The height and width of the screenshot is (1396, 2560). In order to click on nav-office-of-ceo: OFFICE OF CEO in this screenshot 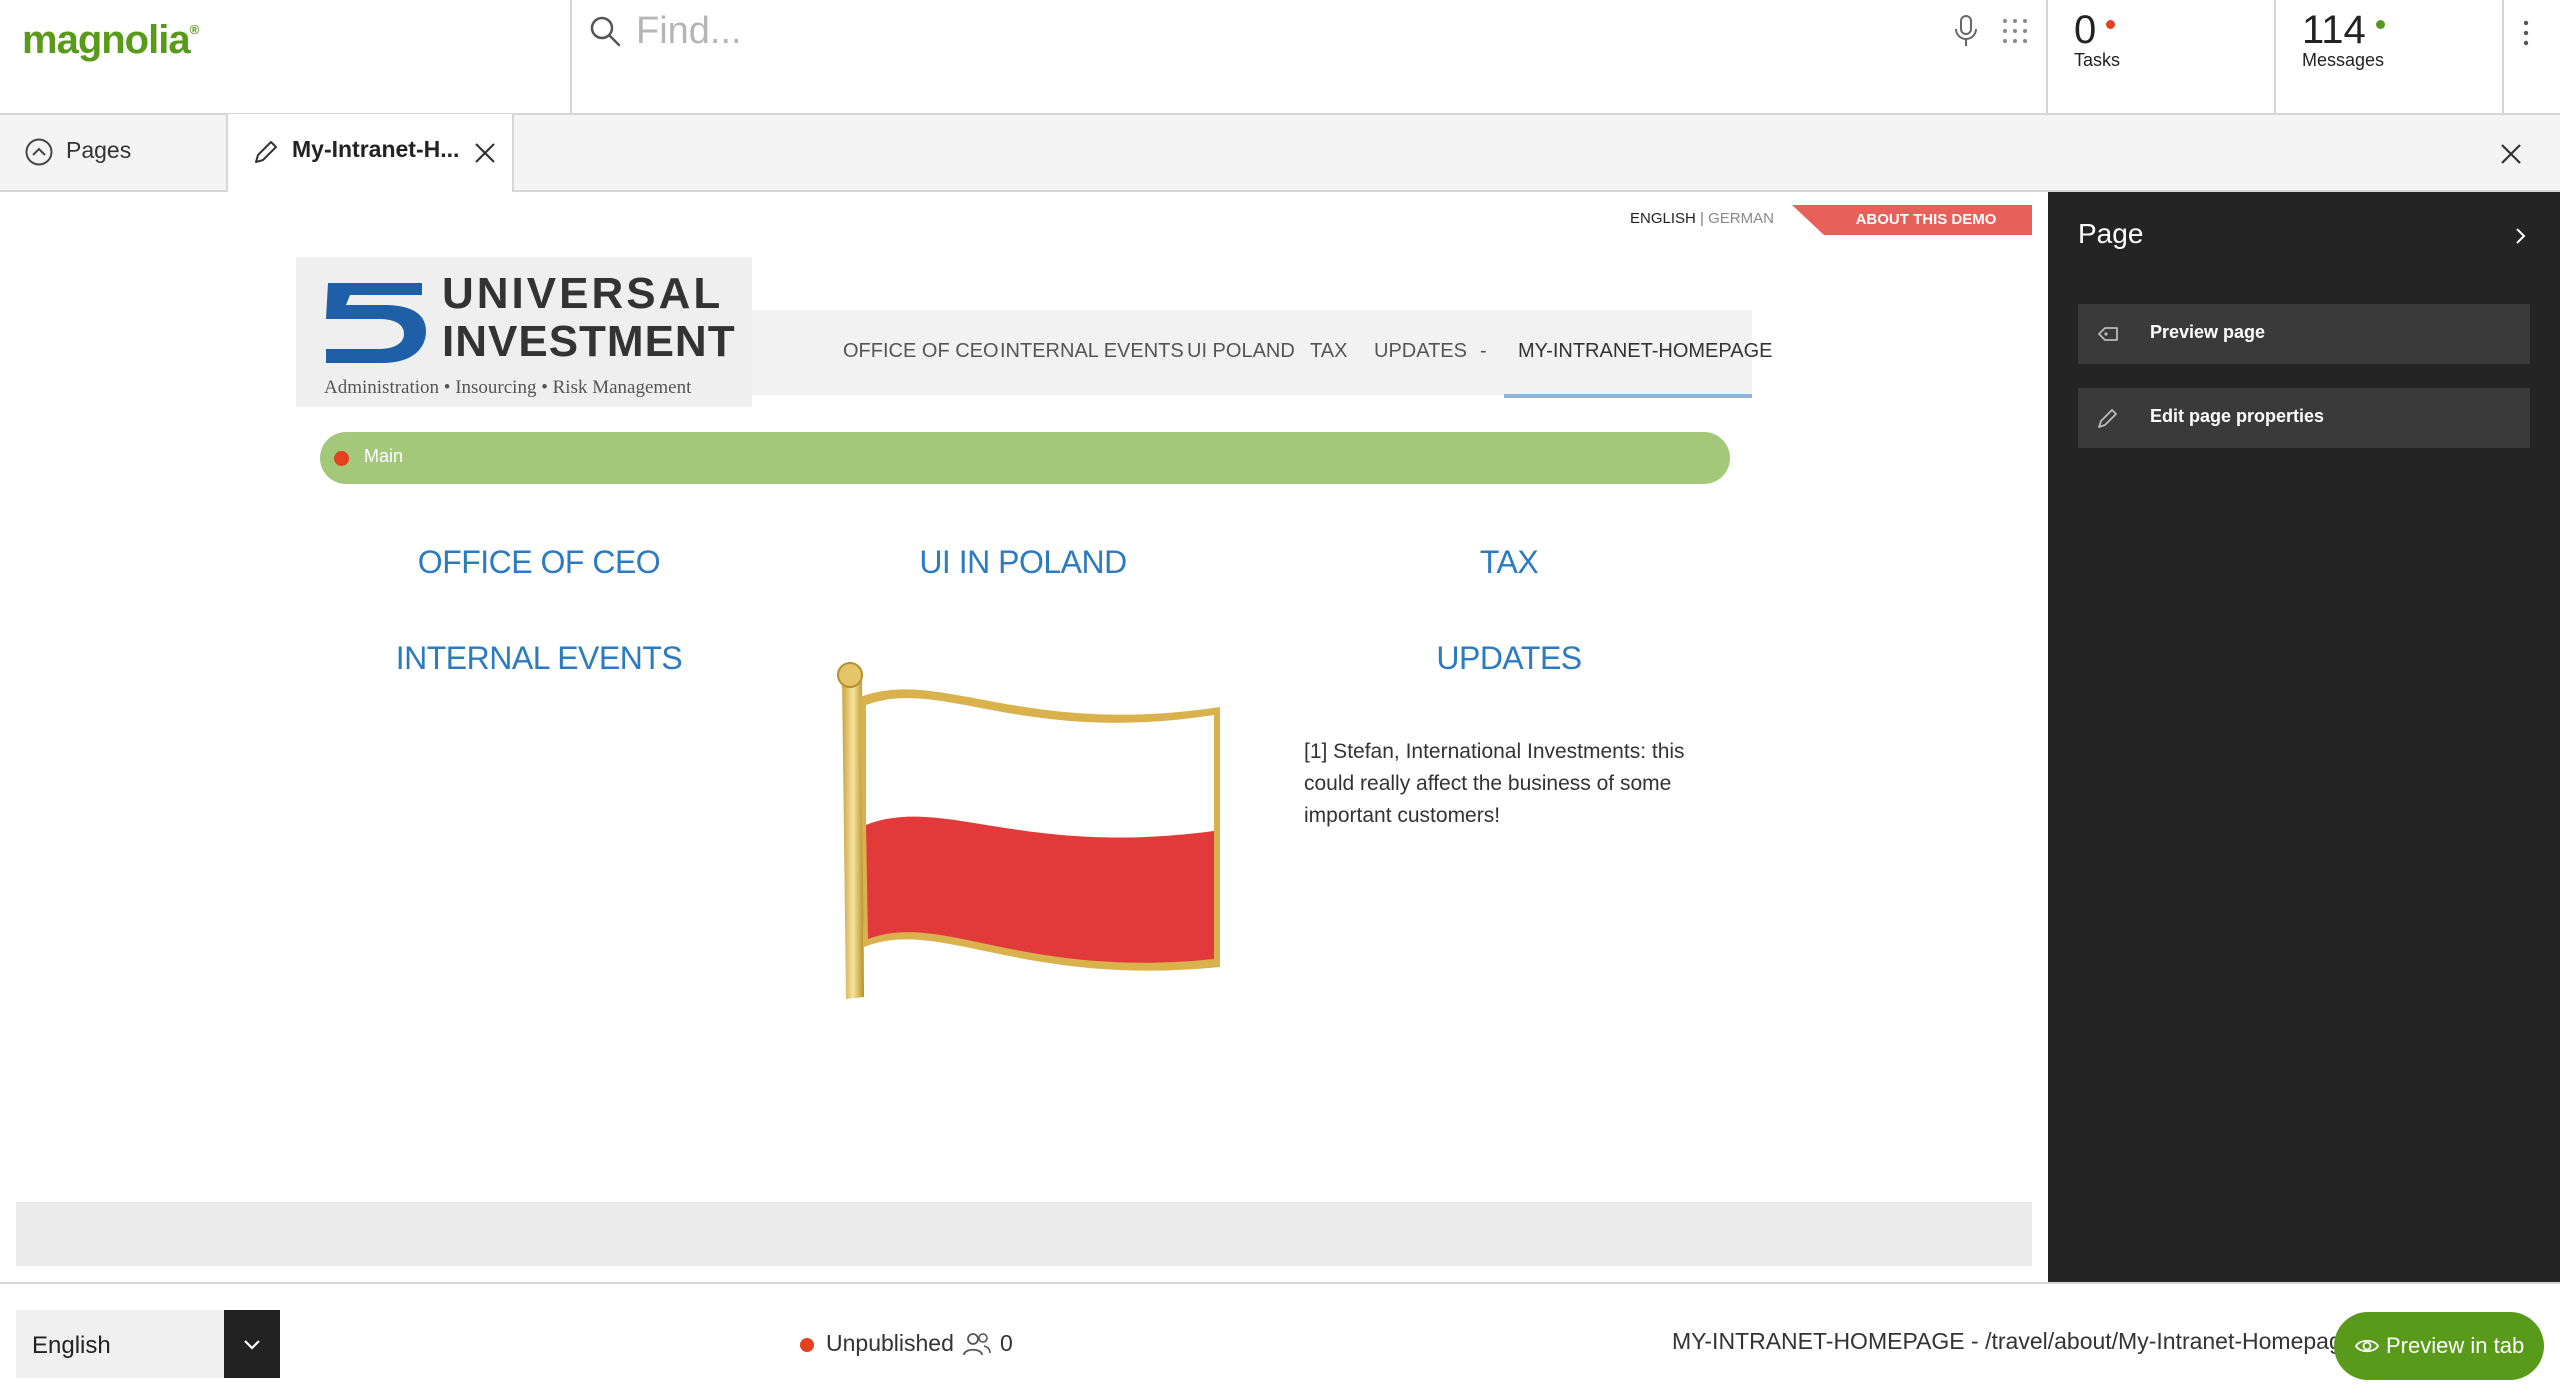, I will do `click(921, 351)`.